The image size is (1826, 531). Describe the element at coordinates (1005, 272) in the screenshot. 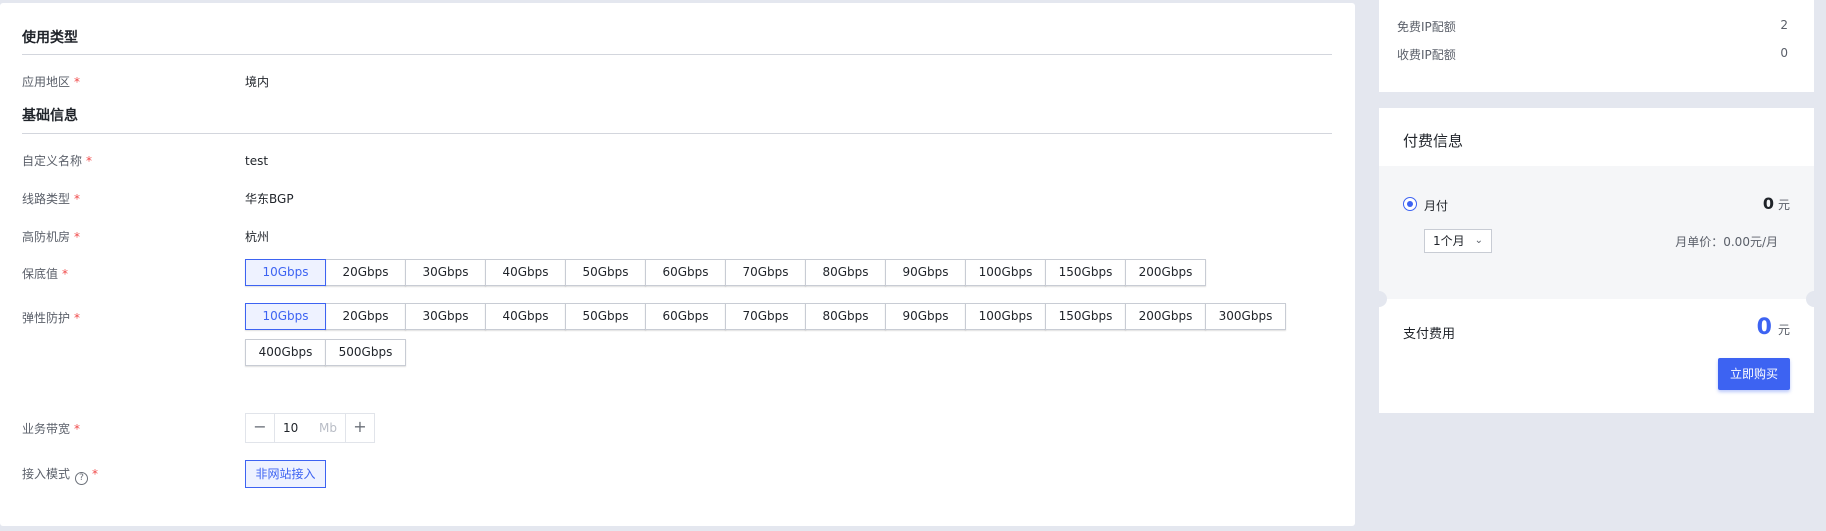

I see `guarantee-option: 100Gbps` at that location.